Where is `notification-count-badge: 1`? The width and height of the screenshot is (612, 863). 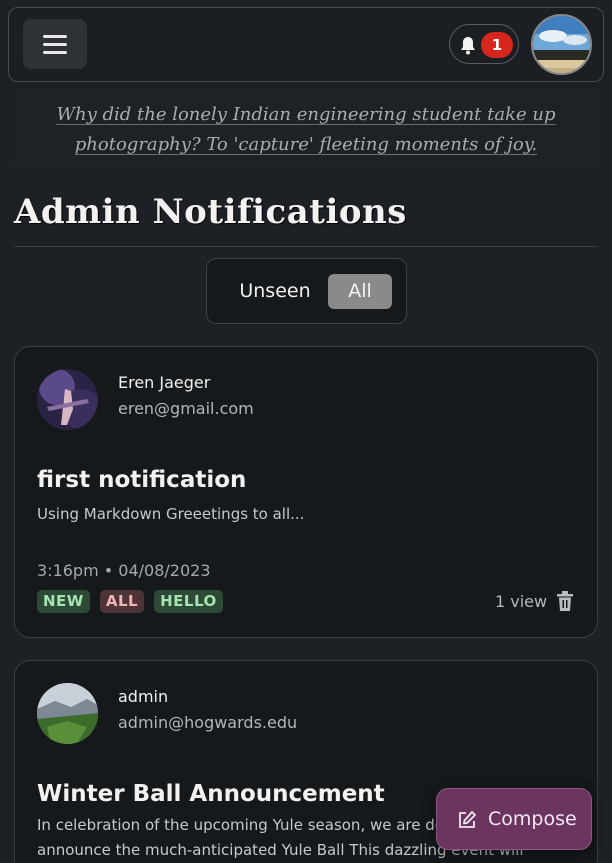 notification-count-badge: 1 is located at coordinates (497, 45).